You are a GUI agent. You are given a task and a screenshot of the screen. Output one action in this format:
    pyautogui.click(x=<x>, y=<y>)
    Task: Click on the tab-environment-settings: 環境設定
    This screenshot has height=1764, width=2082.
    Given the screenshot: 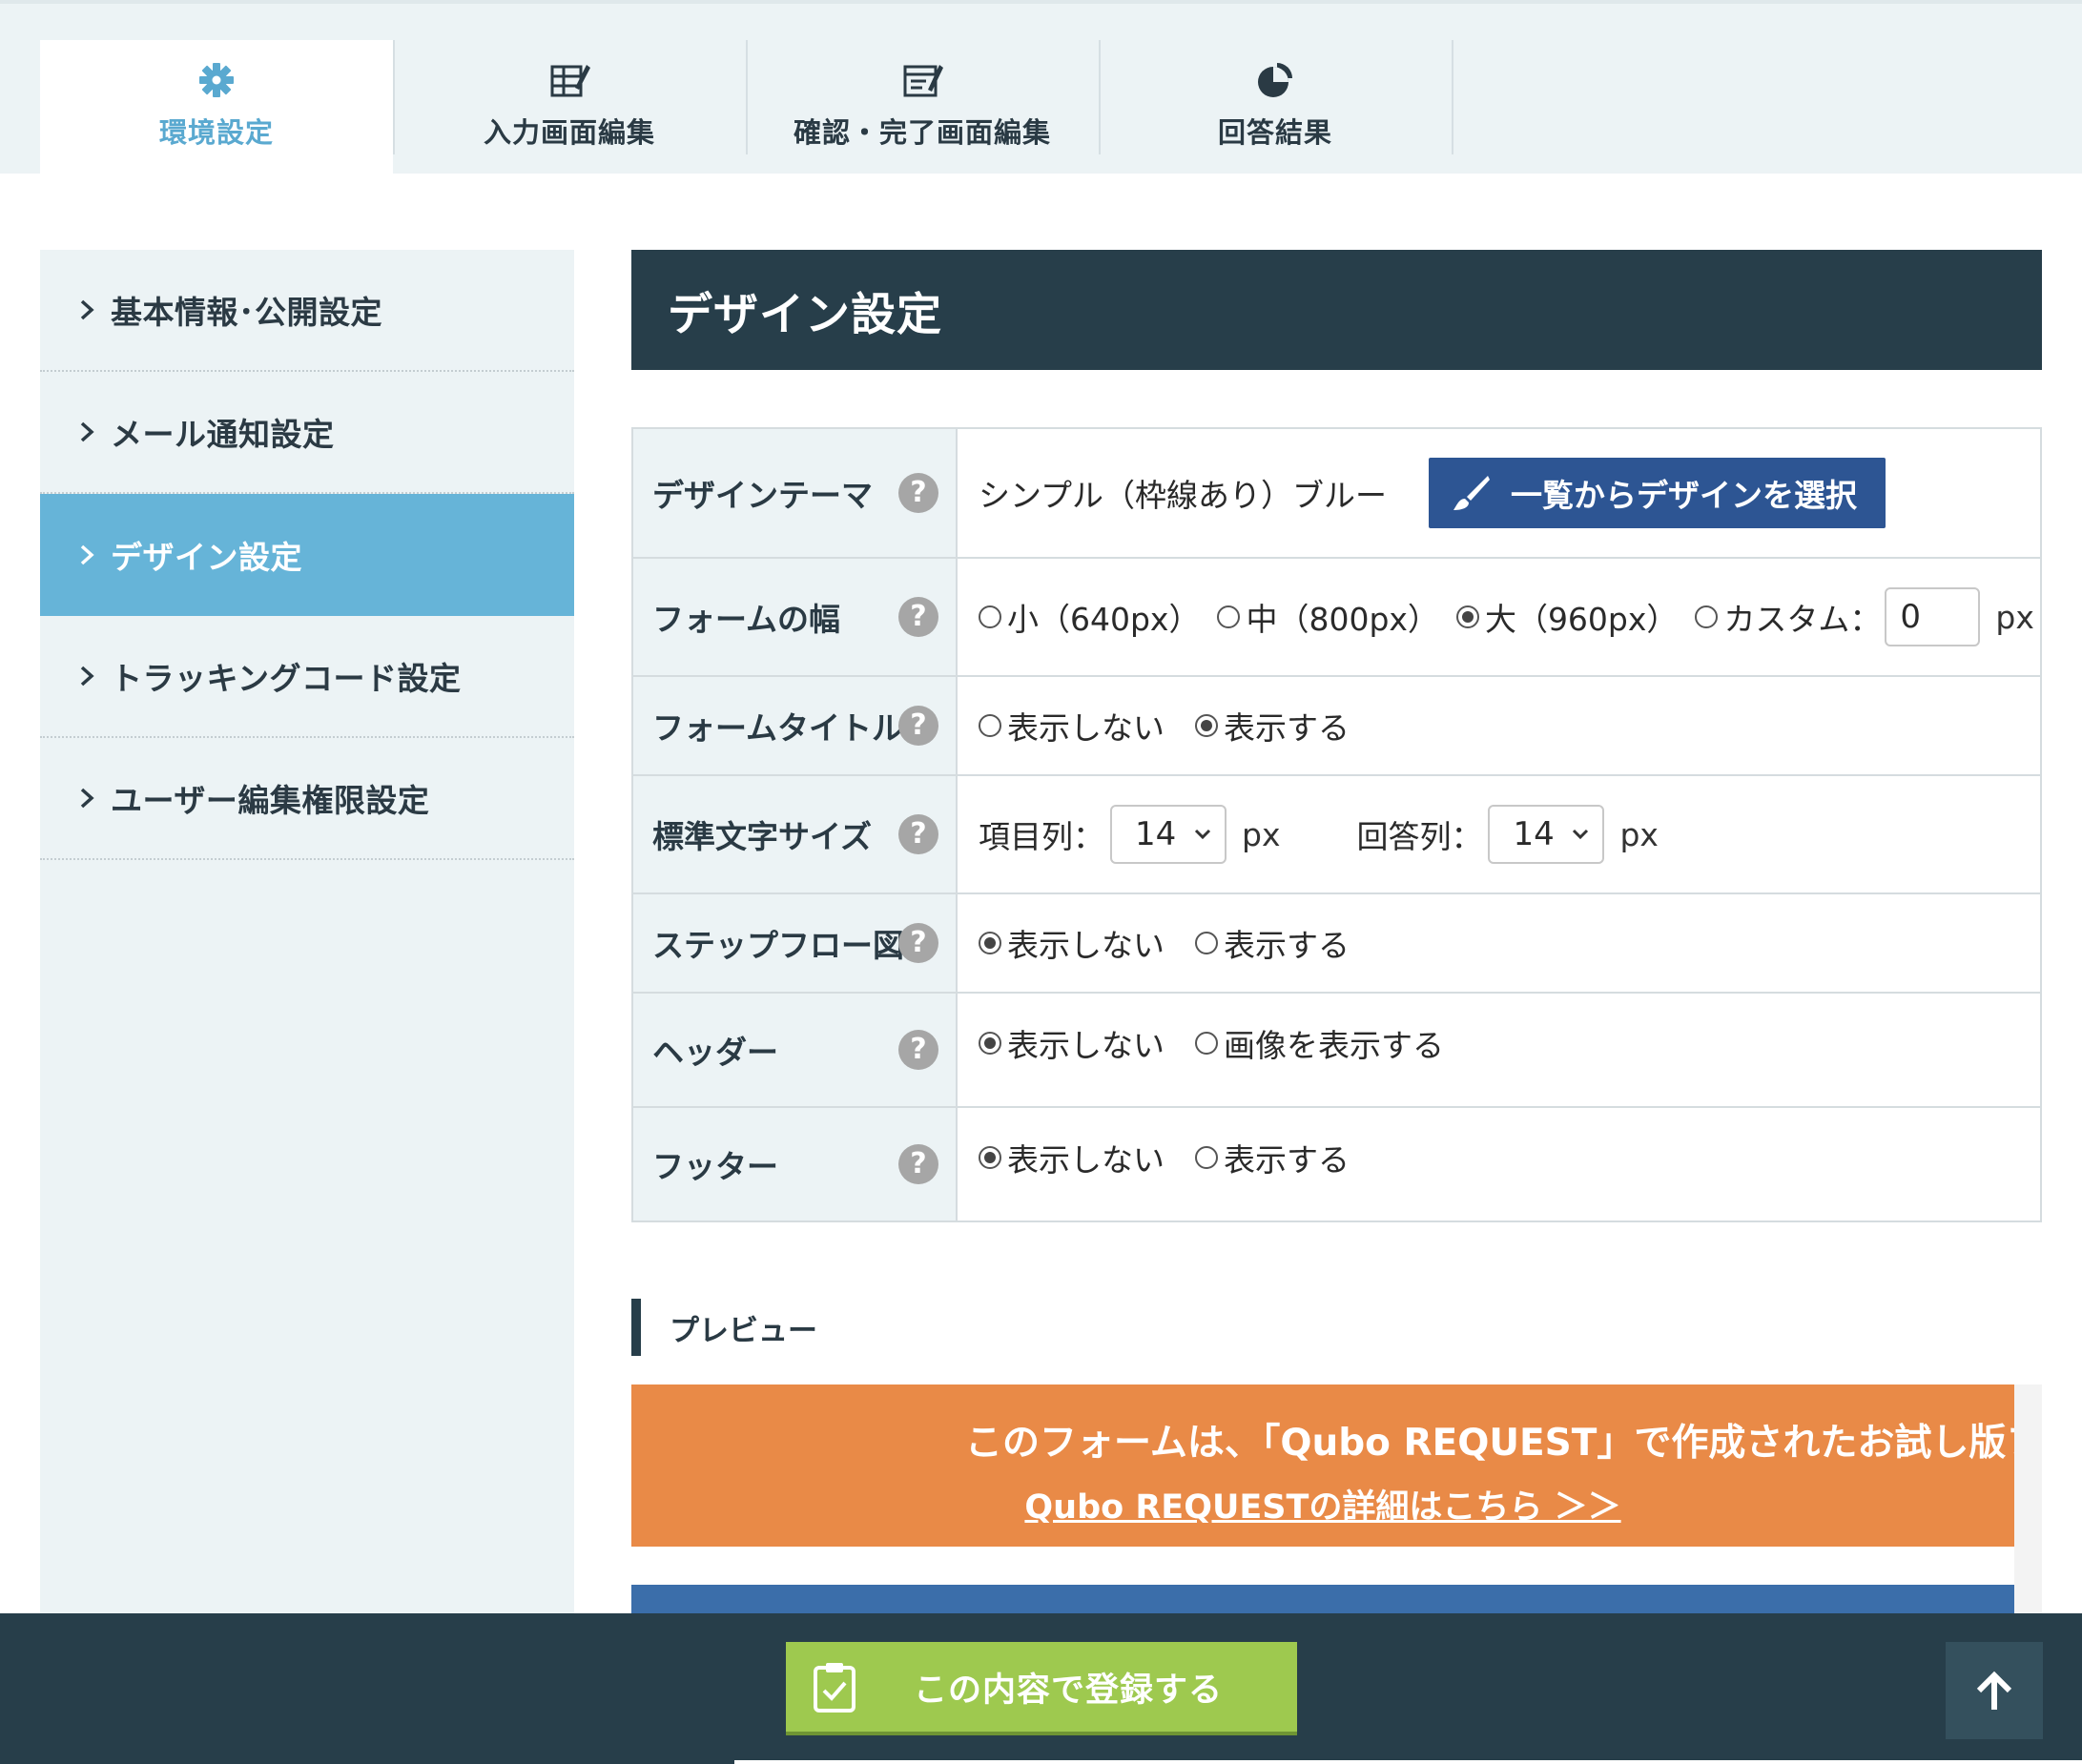 What is the action you would take?
    pyautogui.click(x=216, y=107)
    